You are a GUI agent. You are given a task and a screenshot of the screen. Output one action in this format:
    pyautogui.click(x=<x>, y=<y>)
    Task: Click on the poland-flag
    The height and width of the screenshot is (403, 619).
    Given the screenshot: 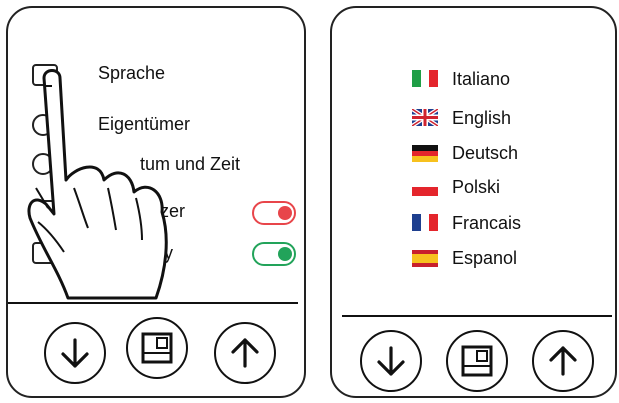 What is the action you would take?
    pyautogui.click(x=425, y=187)
    